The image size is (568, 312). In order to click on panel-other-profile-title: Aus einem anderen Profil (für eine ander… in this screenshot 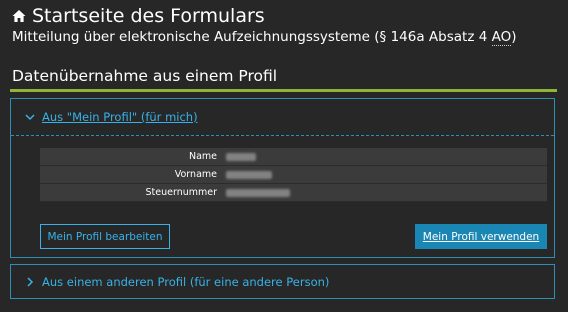, I will do `click(185, 282)`.